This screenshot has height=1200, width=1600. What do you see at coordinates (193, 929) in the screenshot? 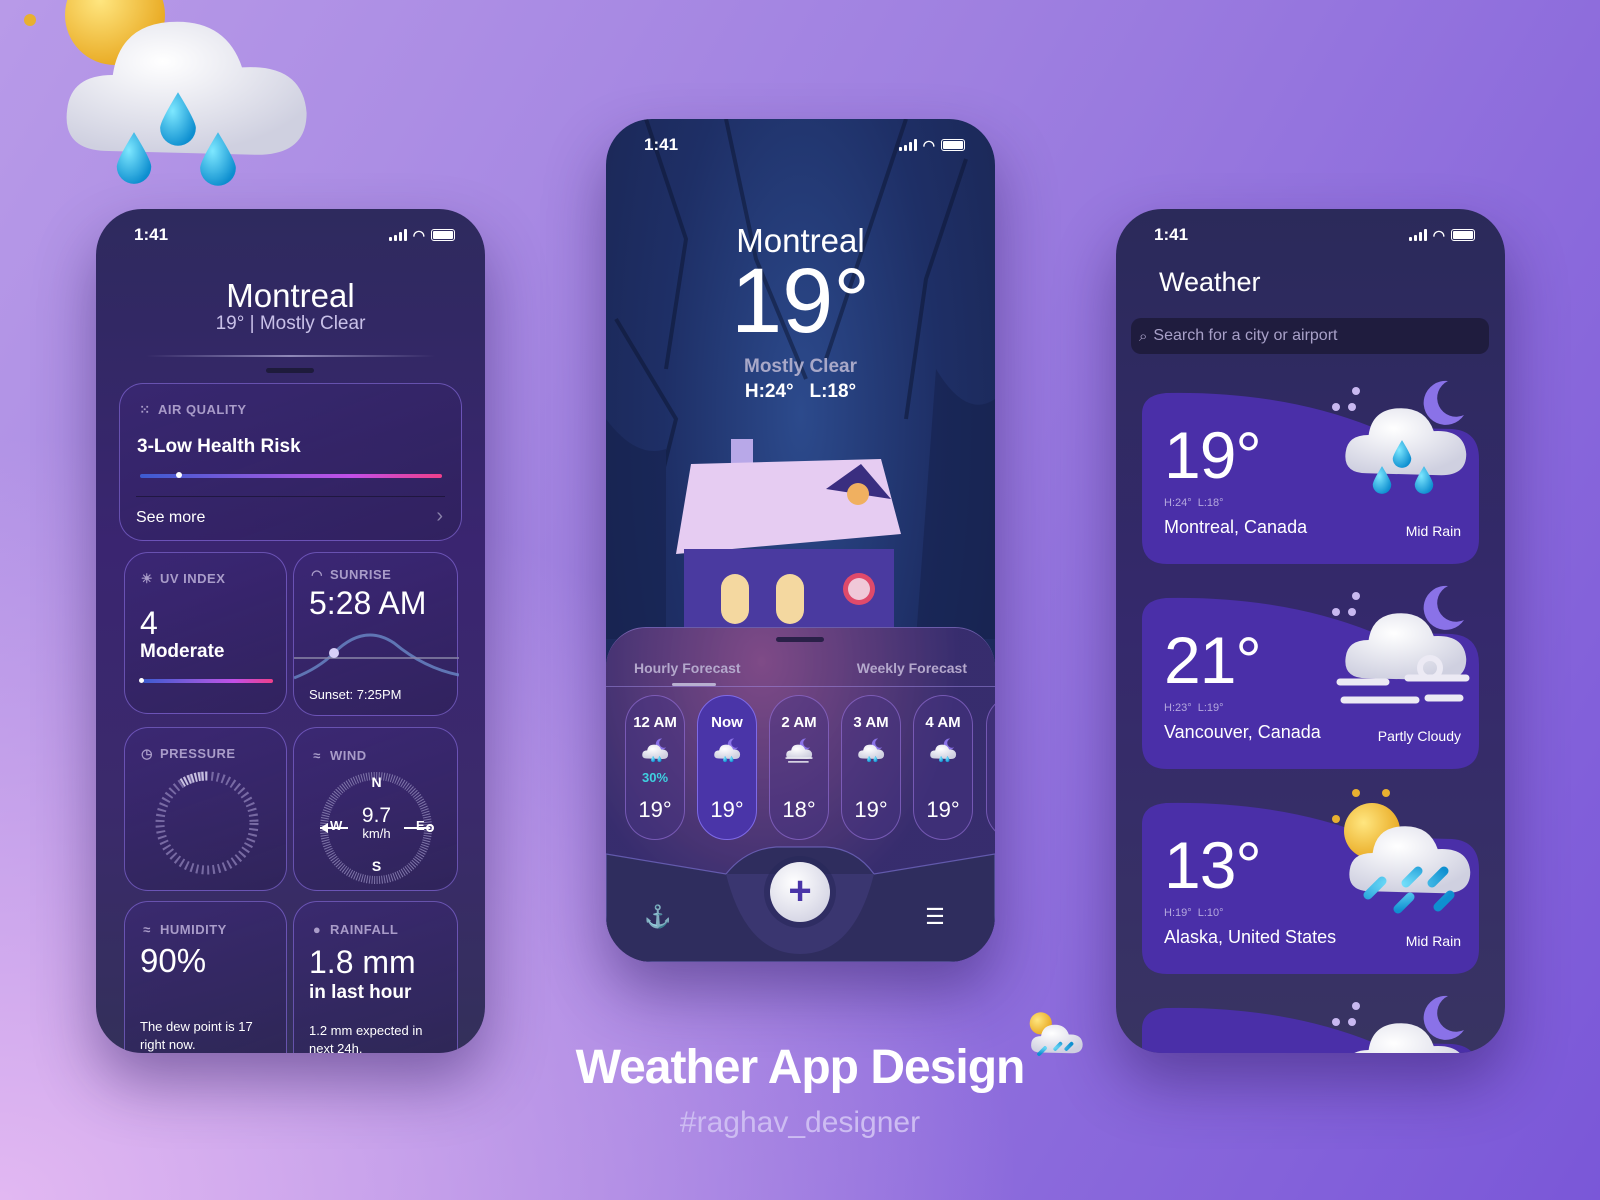
I see `humidity-label: HUMIDITY` at bounding box center [193, 929].